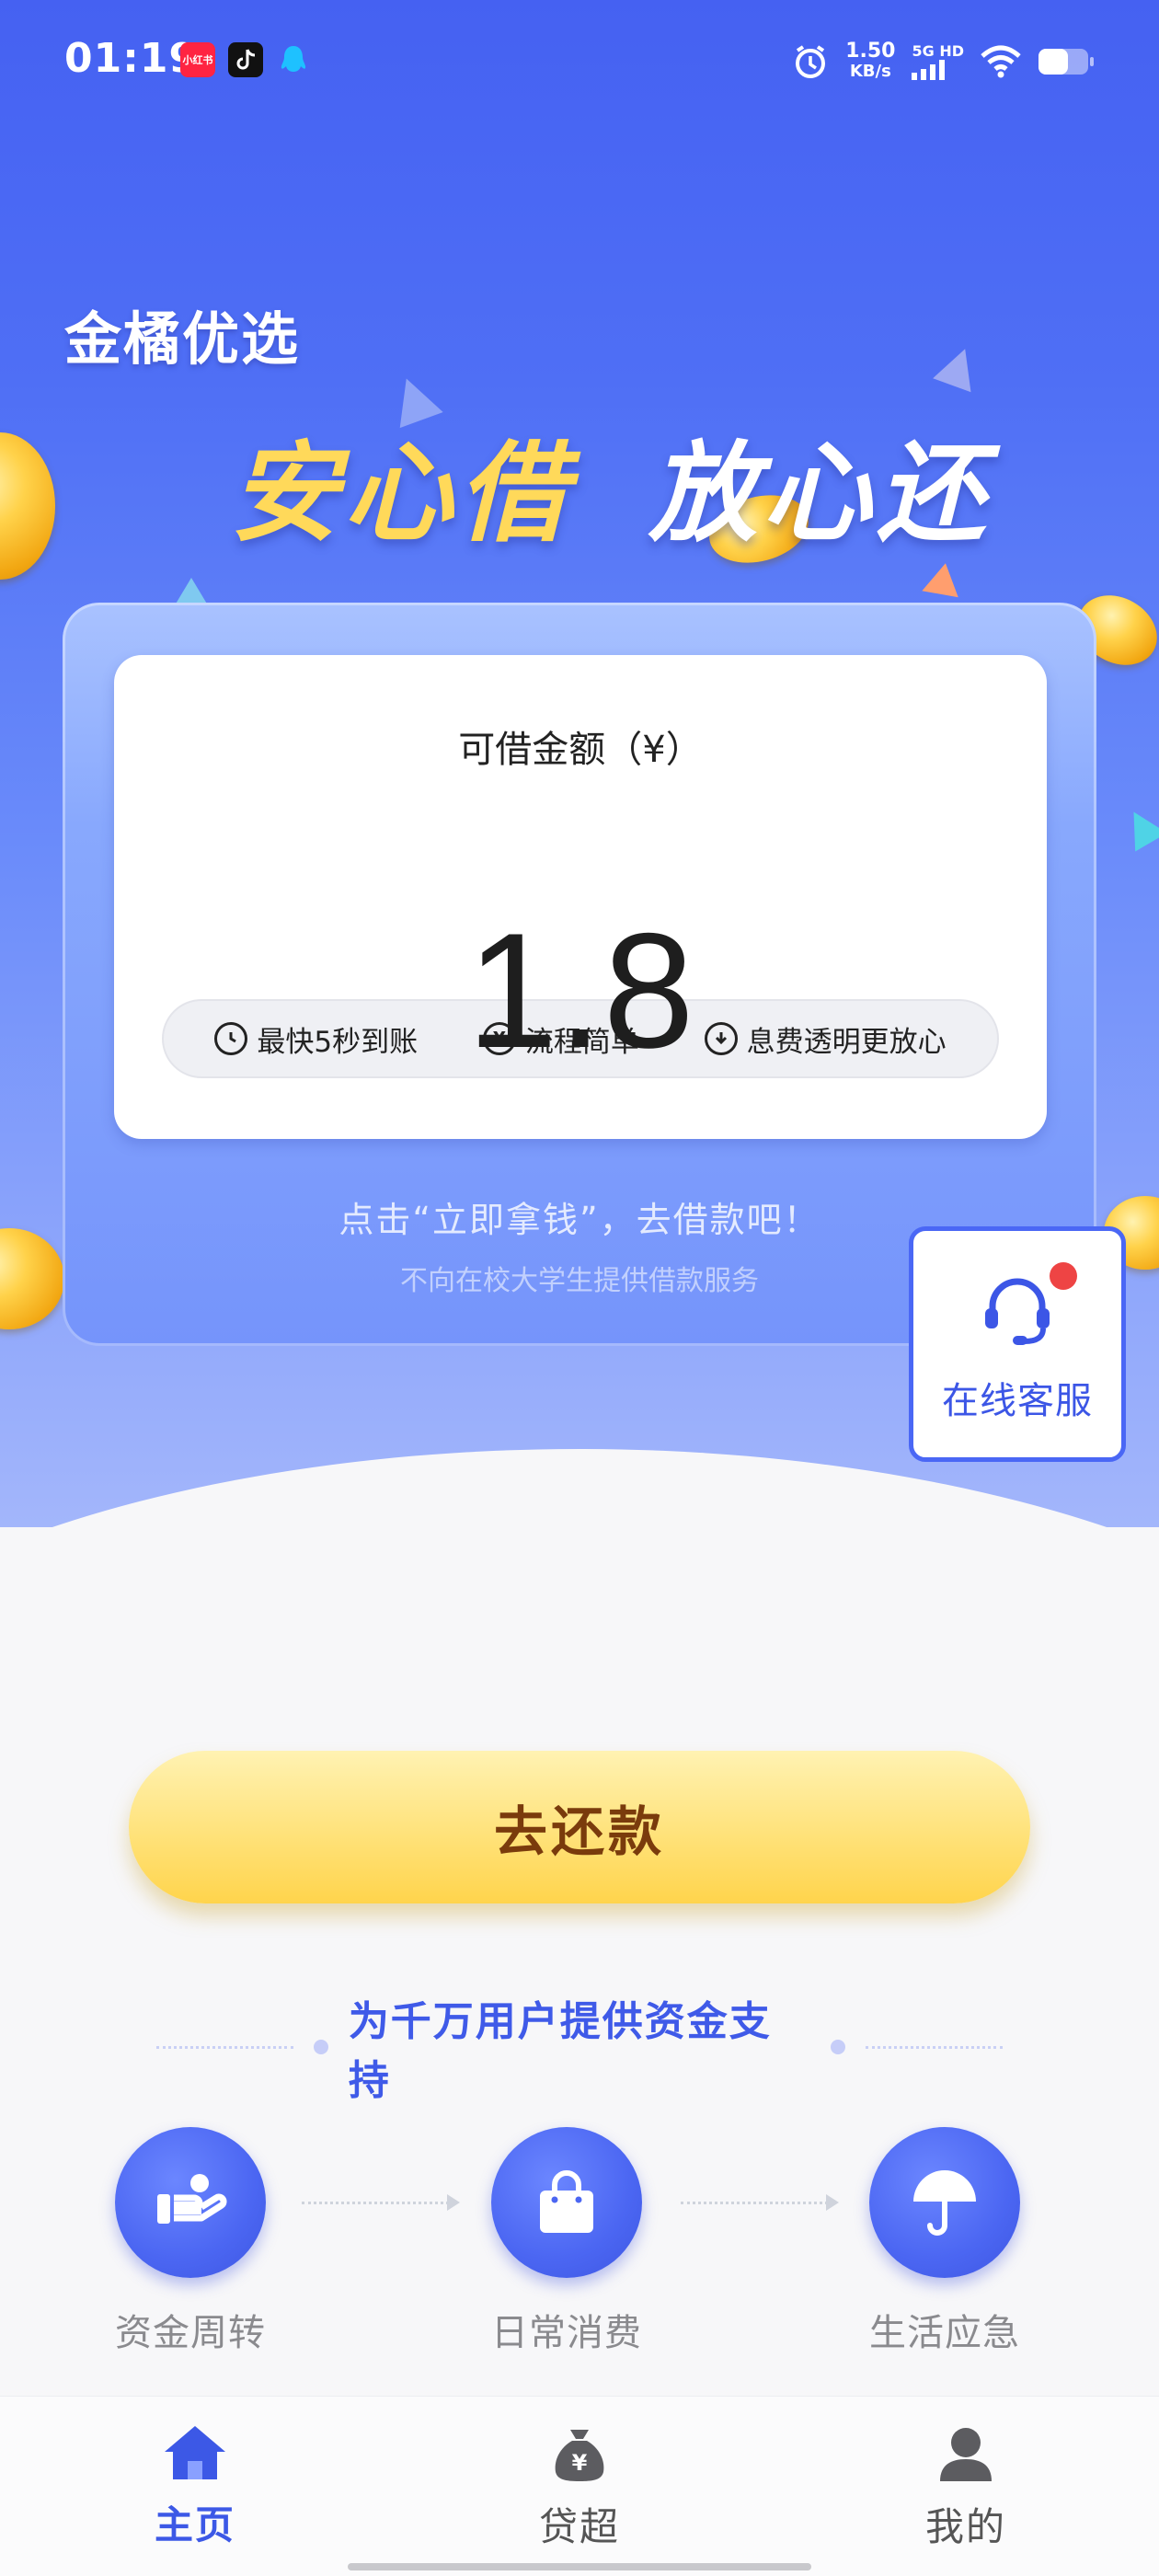 This screenshot has width=1159, height=2576. I want to click on umbrella-icon, so click(944, 2203).